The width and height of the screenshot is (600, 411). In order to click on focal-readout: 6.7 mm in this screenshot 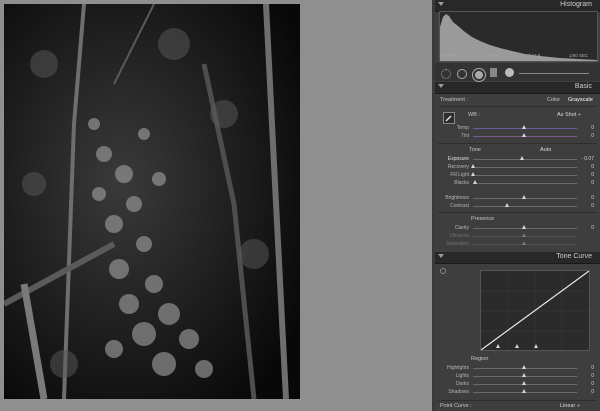, I will do `click(492, 55)`.